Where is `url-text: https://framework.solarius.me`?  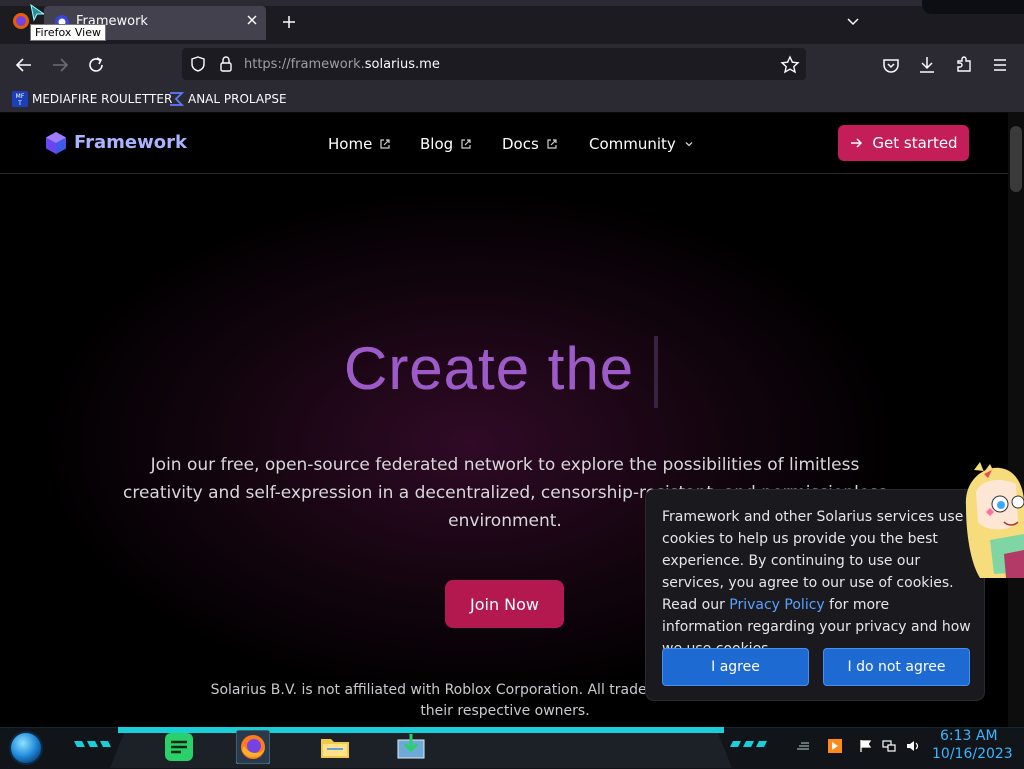 url-text: https://framework.solarius.me is located at coordinates (342, 64).